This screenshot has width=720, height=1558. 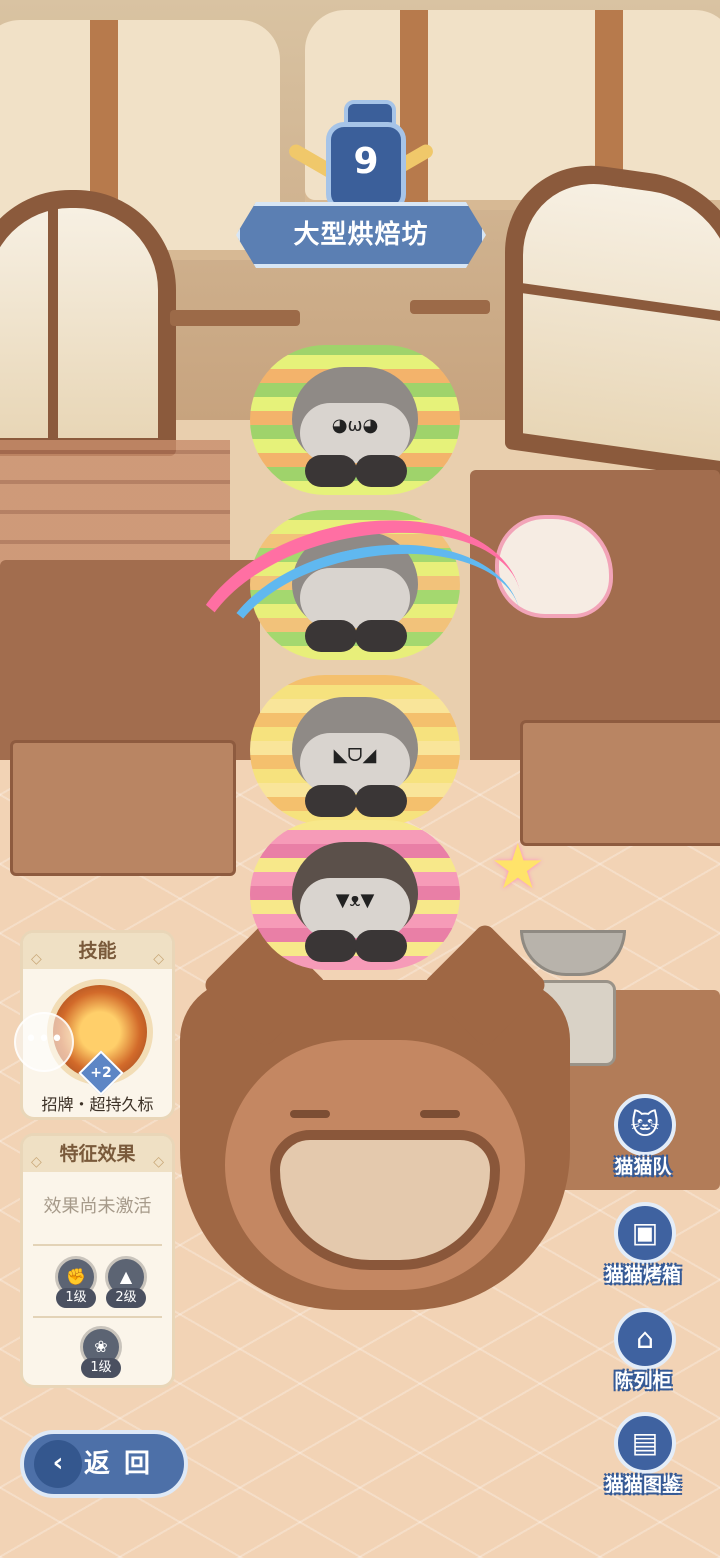 What do you see at coordinates (97, 1154) in the screenshot?
I see `trait-panel-header: 特征效果` at bounding box center [97, 1154].